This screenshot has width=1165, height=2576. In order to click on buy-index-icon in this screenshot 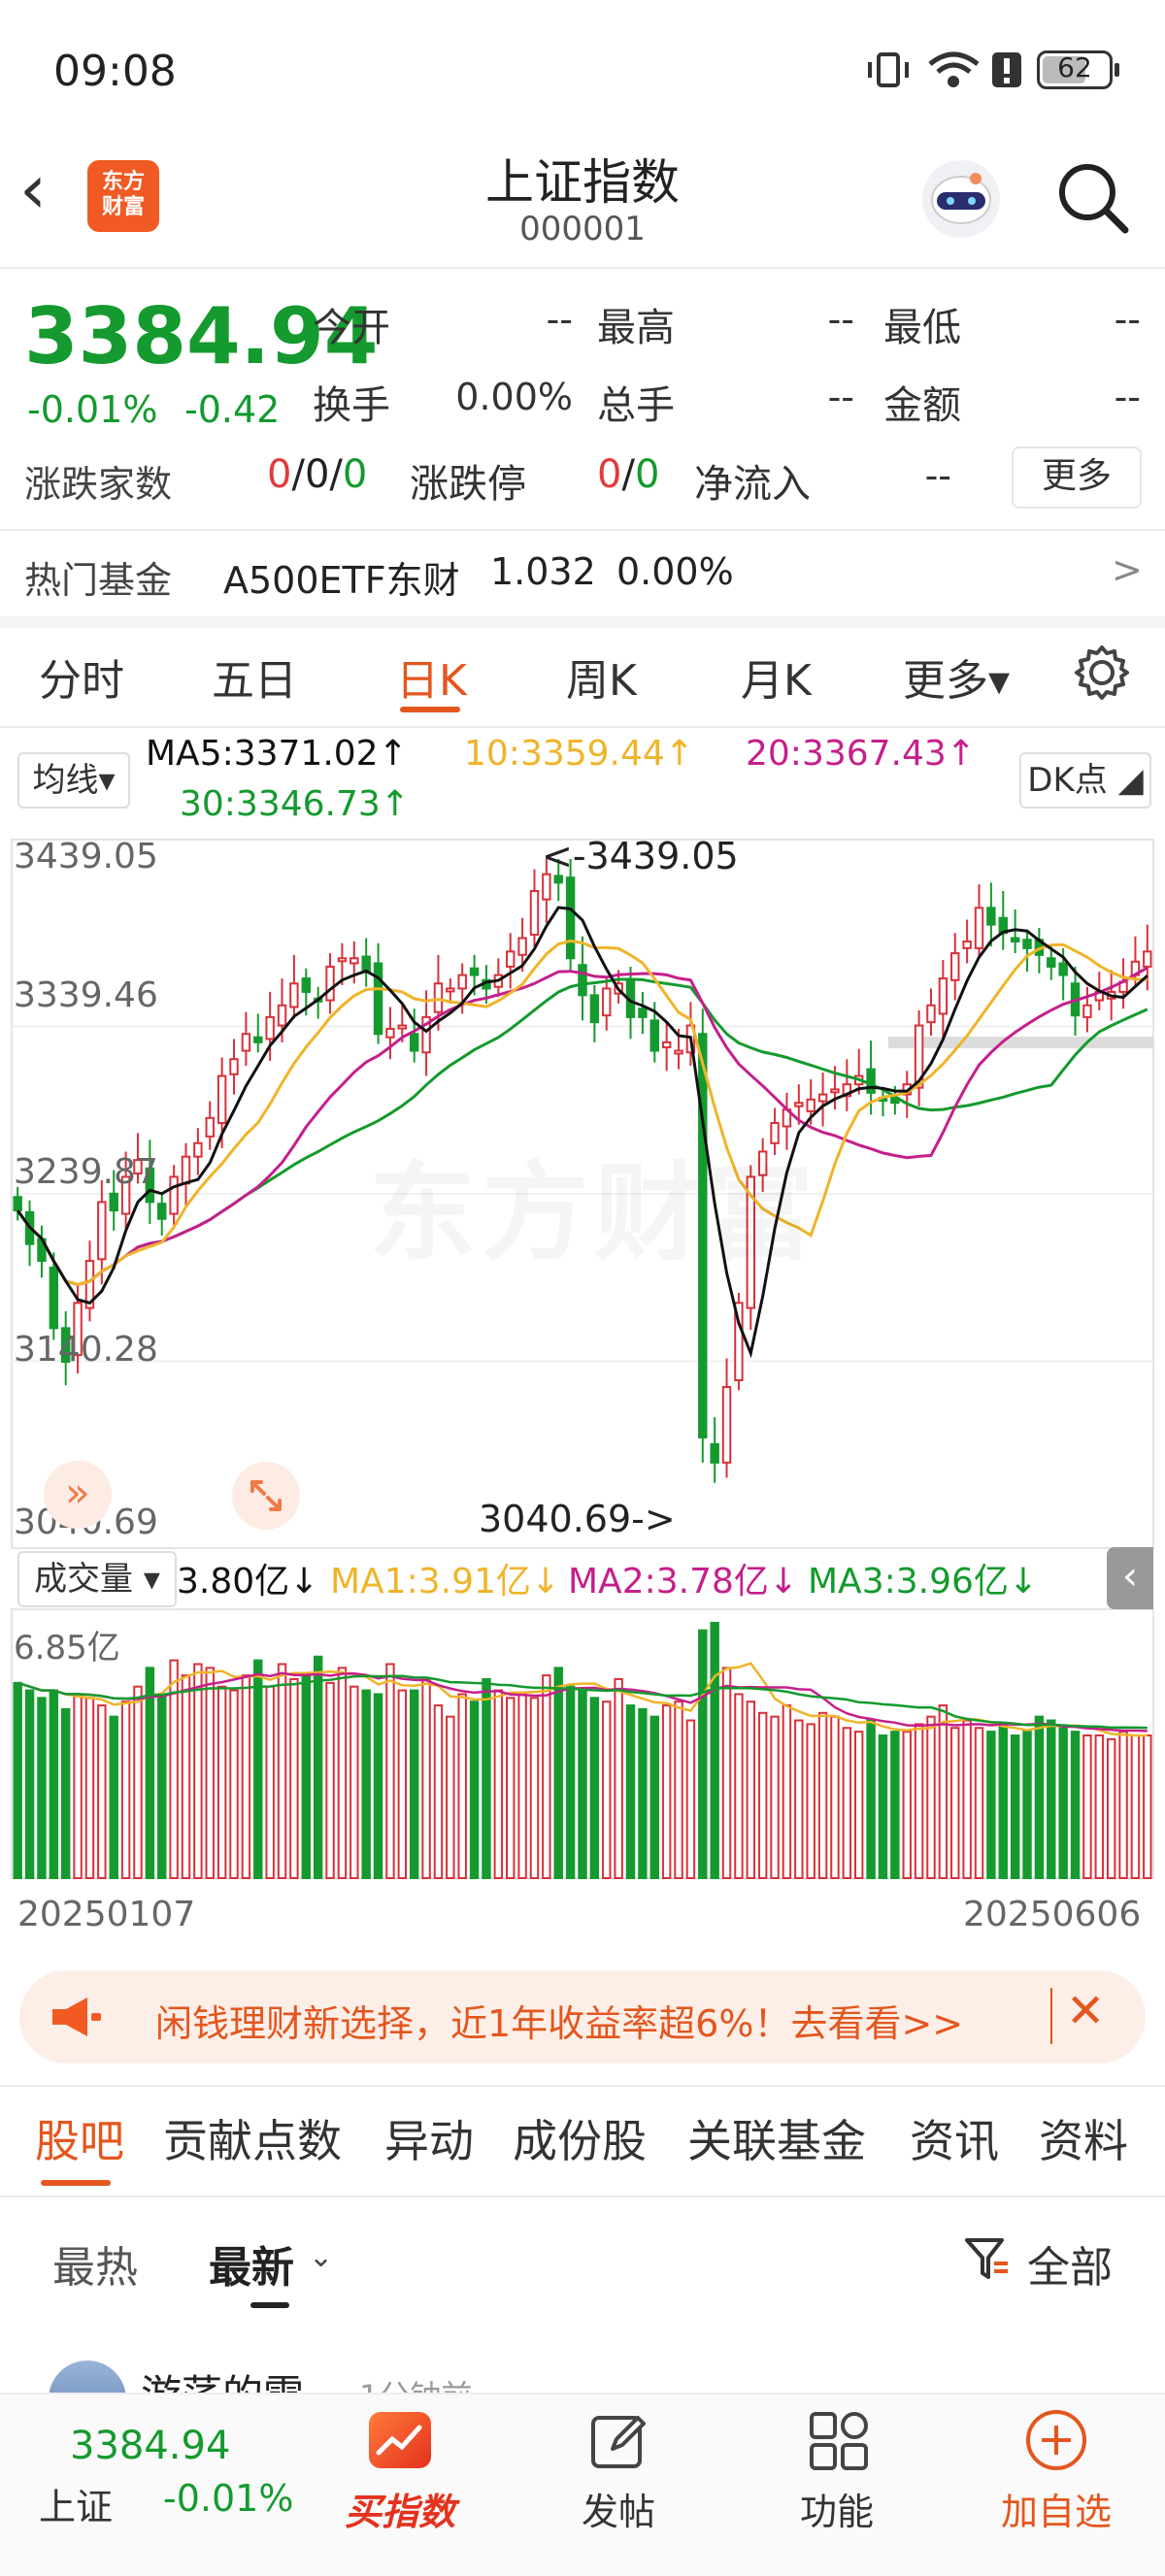, I will do `click(400, 2440)`.